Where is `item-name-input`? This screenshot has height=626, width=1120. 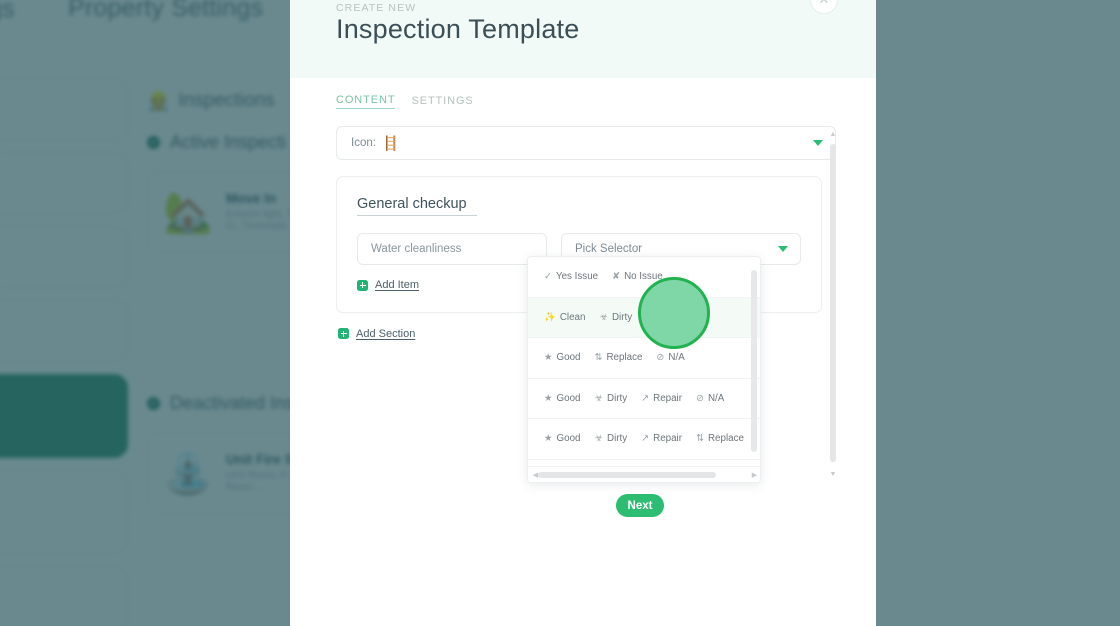
item-name-input is located at coordinates (452, 249).